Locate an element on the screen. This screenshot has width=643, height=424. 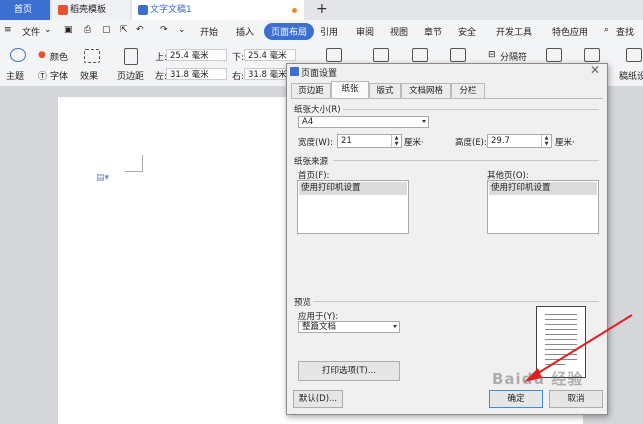
arrow-shaft is located at coordinates (581, 346).